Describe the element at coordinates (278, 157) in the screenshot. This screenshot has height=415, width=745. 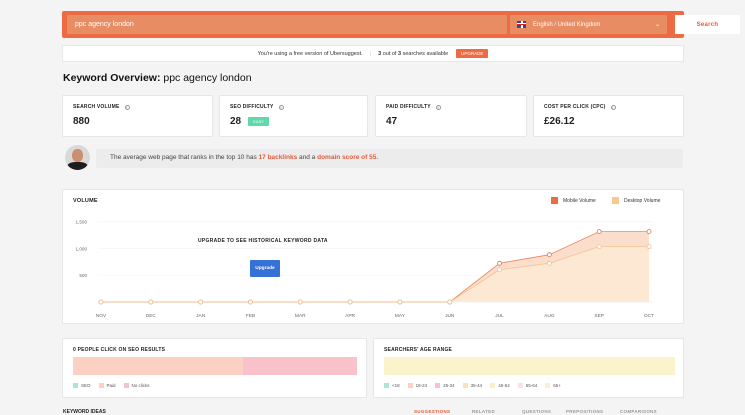
I see `insight-backlinks: 17 backlinks` at that location.